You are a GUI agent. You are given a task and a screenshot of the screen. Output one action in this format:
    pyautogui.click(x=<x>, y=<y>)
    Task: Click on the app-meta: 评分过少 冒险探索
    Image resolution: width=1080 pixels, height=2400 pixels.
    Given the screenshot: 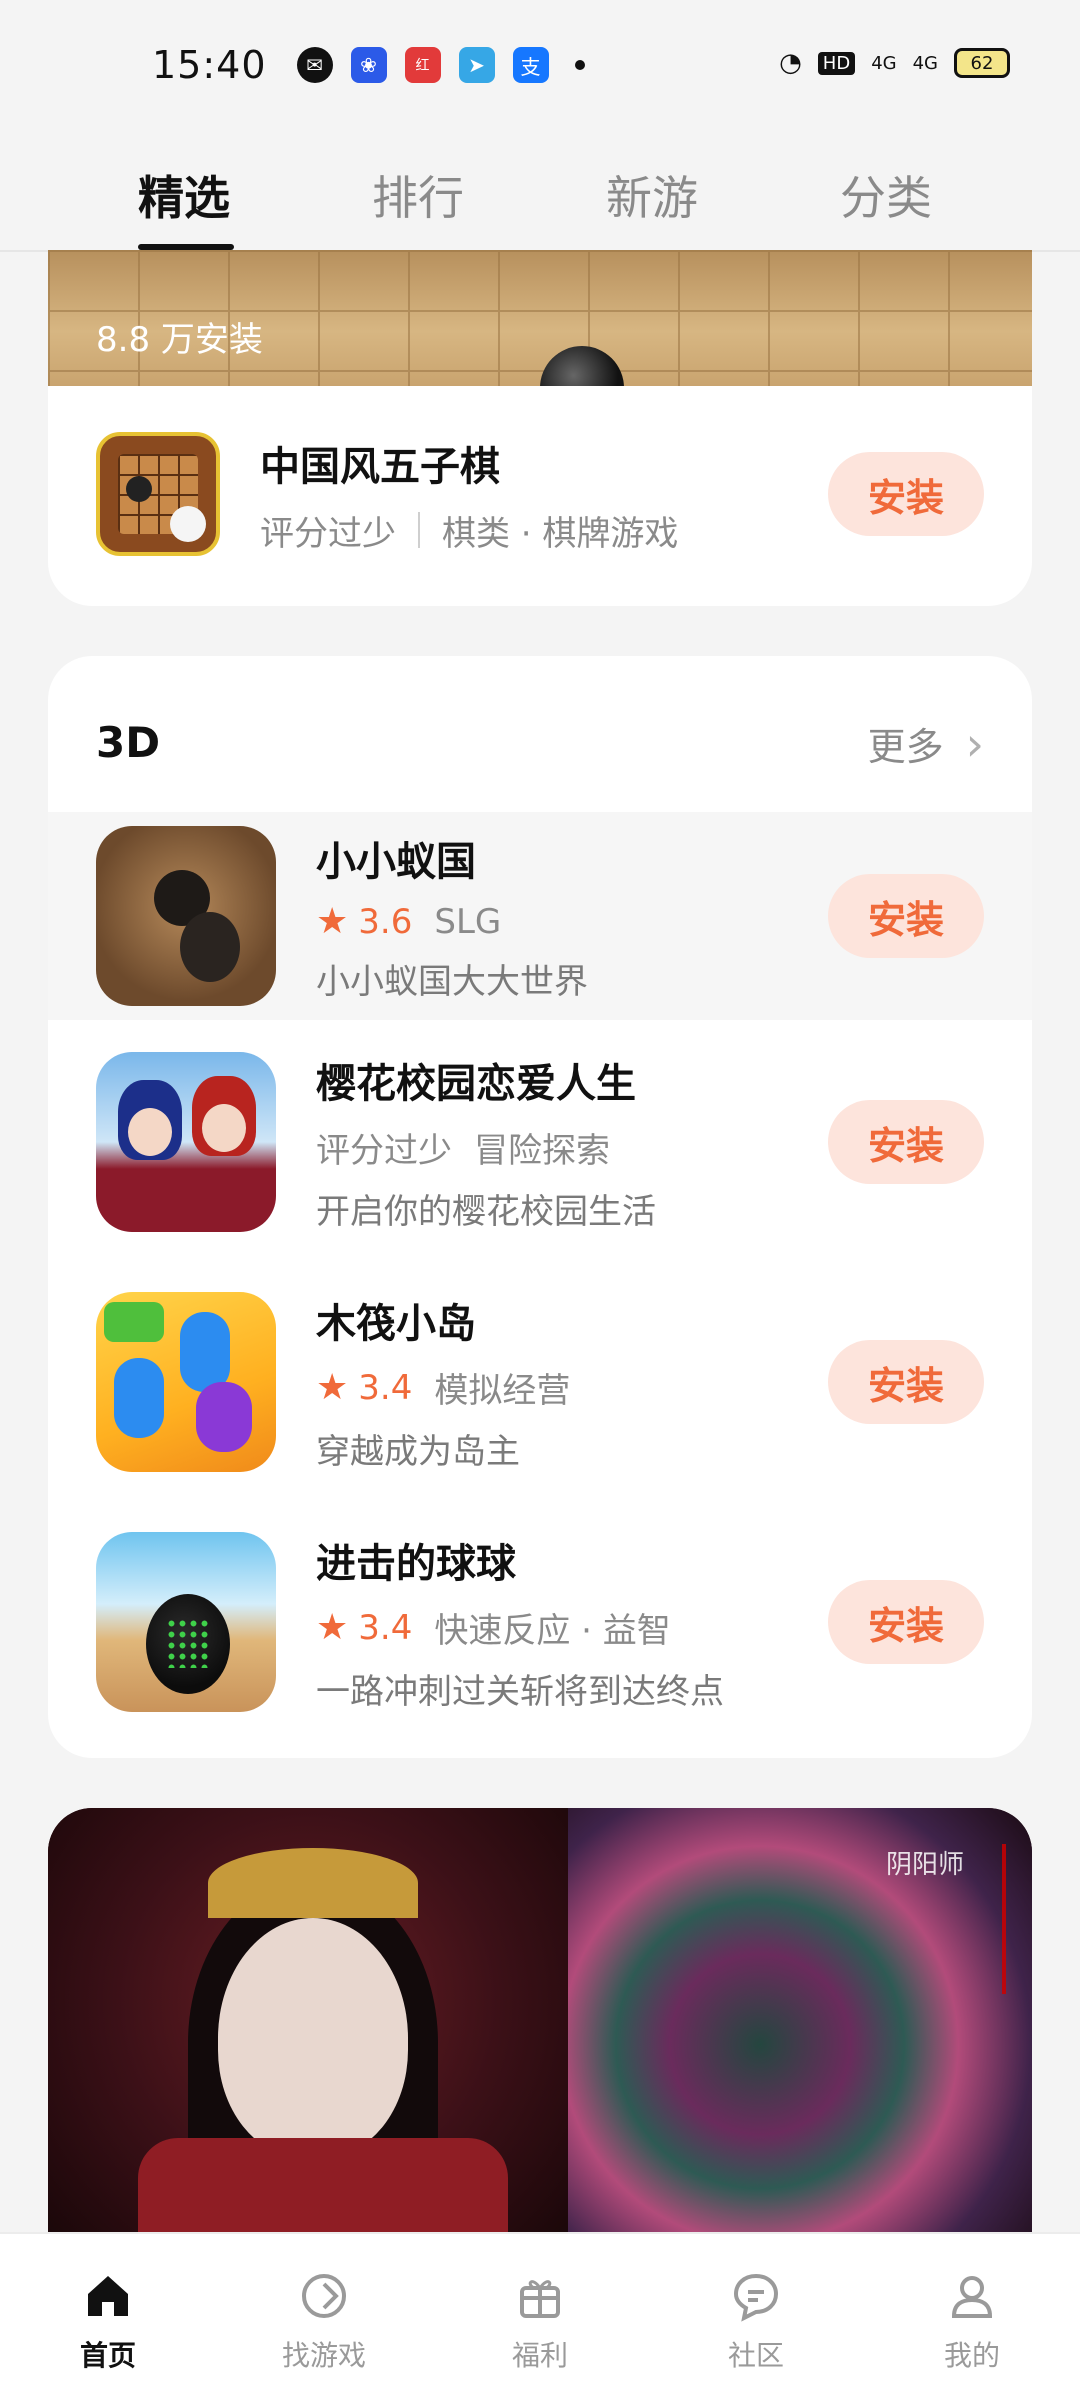 What is the action you would take?
    pyautogui.click(x=486, y=1147)
    